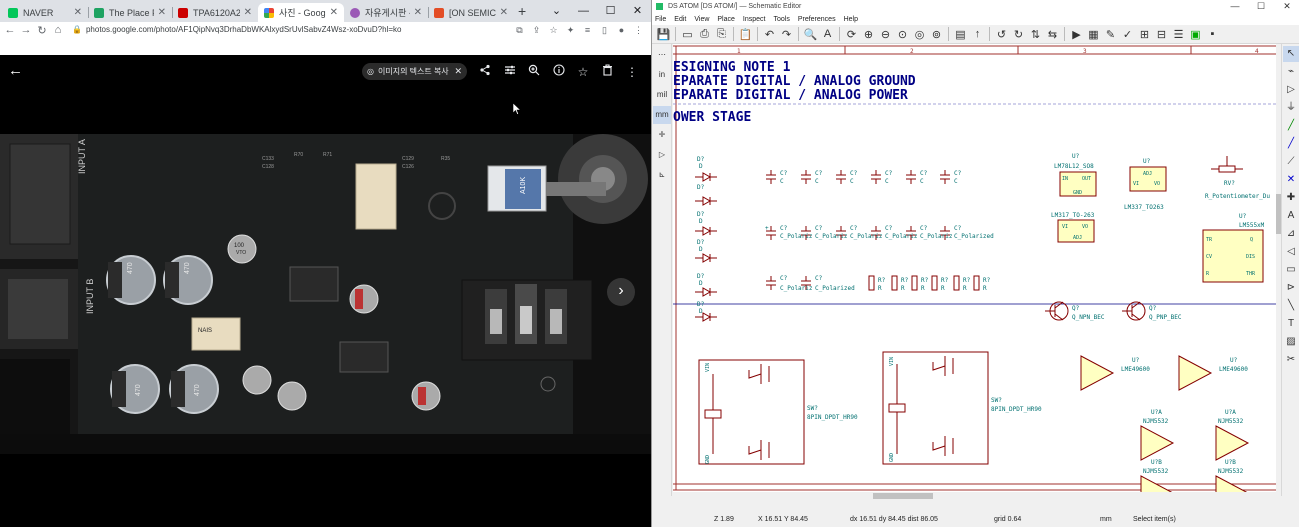 This screenshot has width=1299, height=527. What do you see at coordinates (587, 30) in the screenshot?
I see `reading-list-icon: ≡` at bounding box center [587, 30].